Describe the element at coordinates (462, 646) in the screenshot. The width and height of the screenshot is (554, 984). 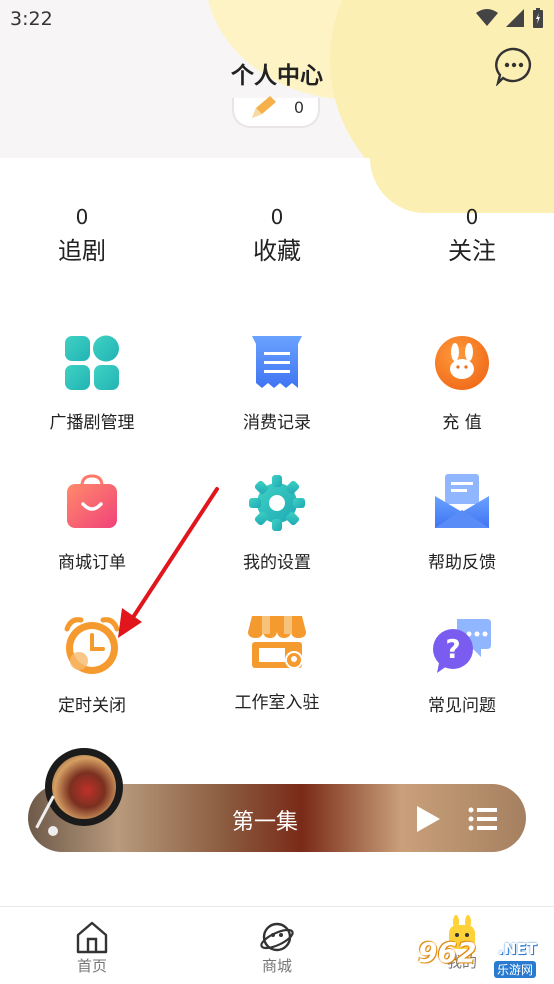
I see `question-chat-icon: ?` at that location.